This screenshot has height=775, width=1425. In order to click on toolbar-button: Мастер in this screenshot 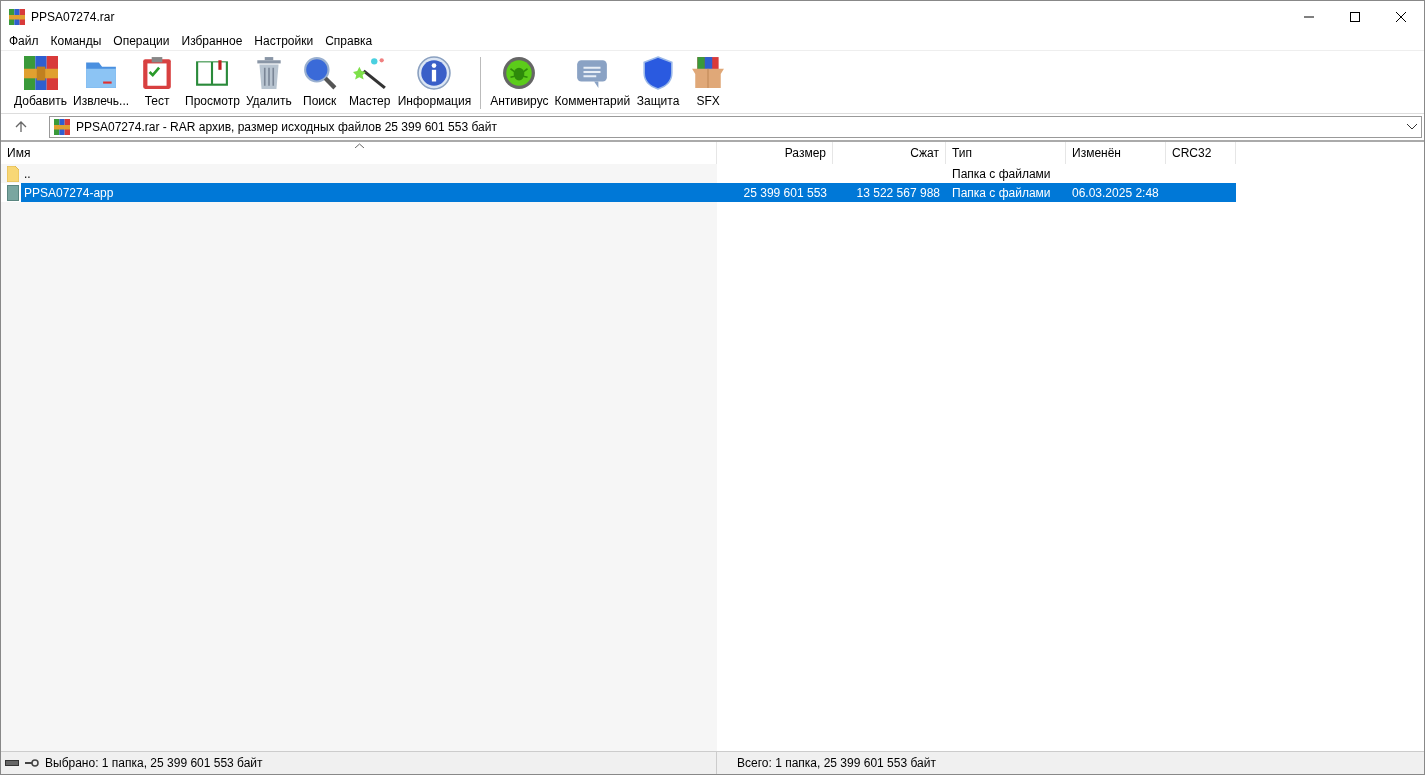, I will do `click(369, 84)`.